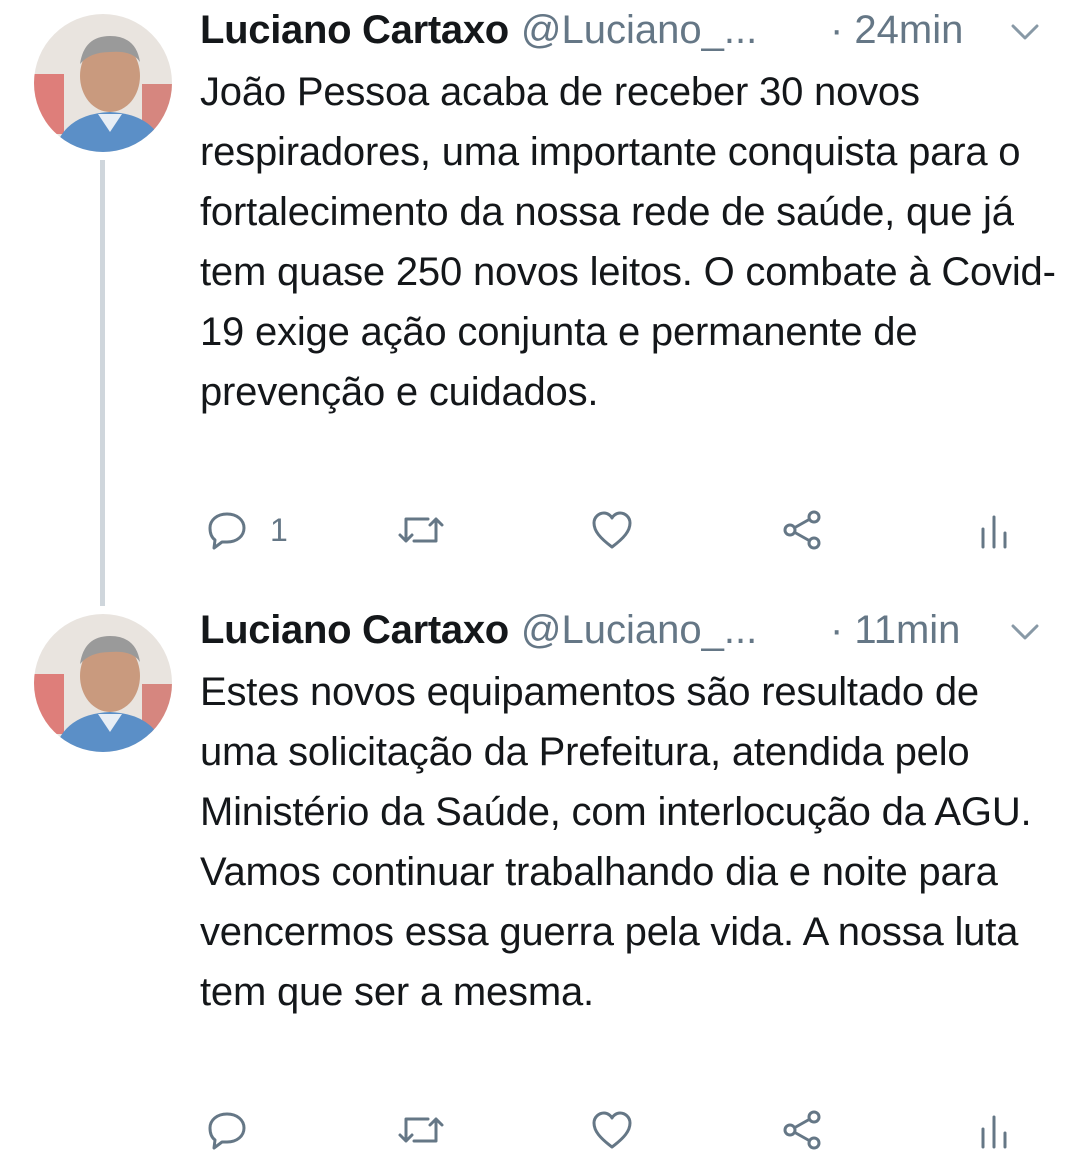 The height and width of the screenshot is (1158, 1080). I want to click on reply-button: 1, so click(247, 530).